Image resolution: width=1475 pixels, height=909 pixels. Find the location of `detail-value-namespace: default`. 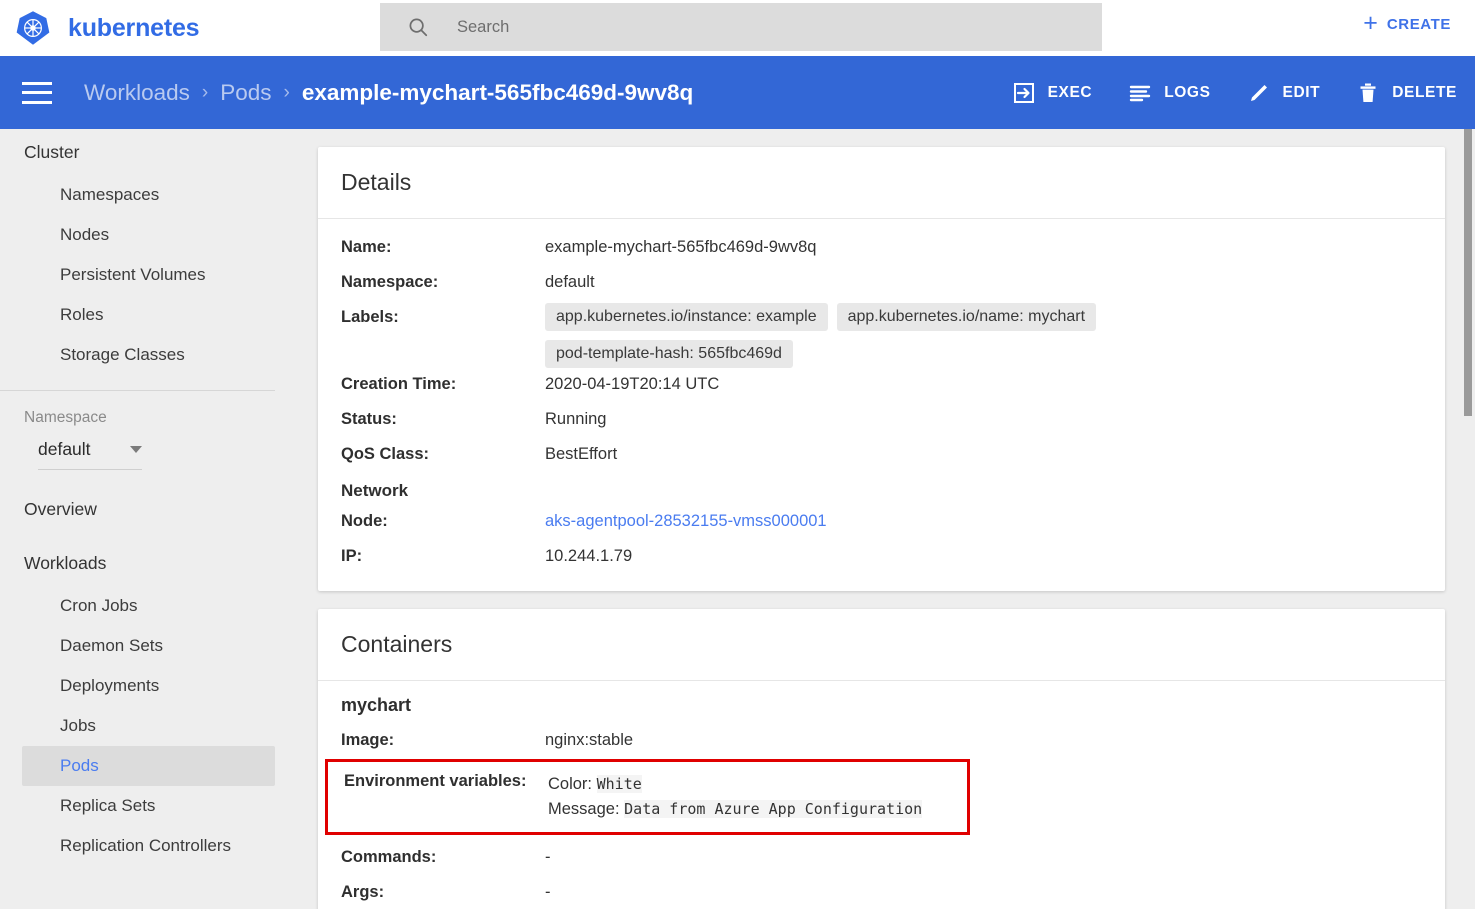

detail-value-namespace: default is located at coordinates (570, 282).